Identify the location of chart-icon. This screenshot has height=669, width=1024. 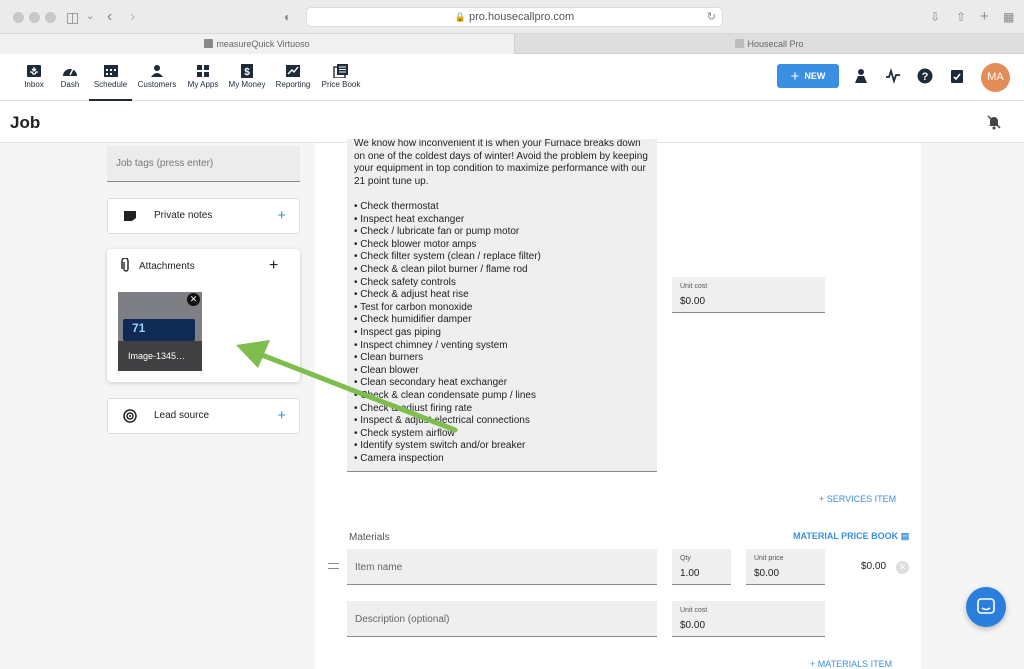
(293, 71).